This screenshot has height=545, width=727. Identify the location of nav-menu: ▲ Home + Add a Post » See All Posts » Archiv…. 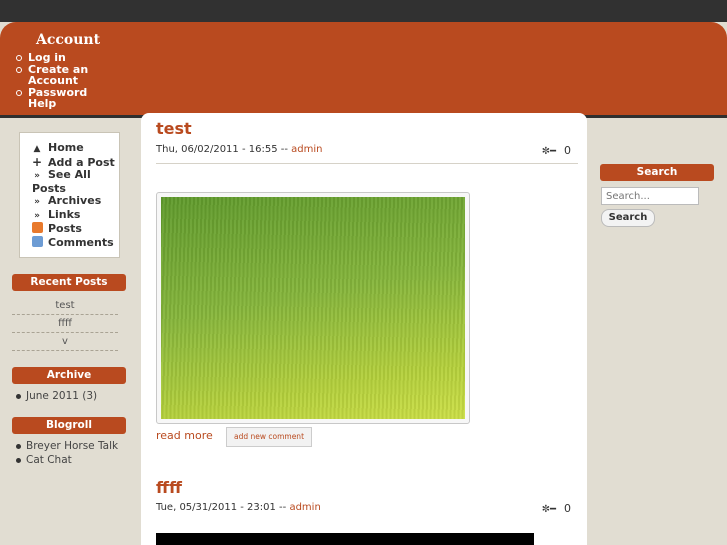
(69, 195).